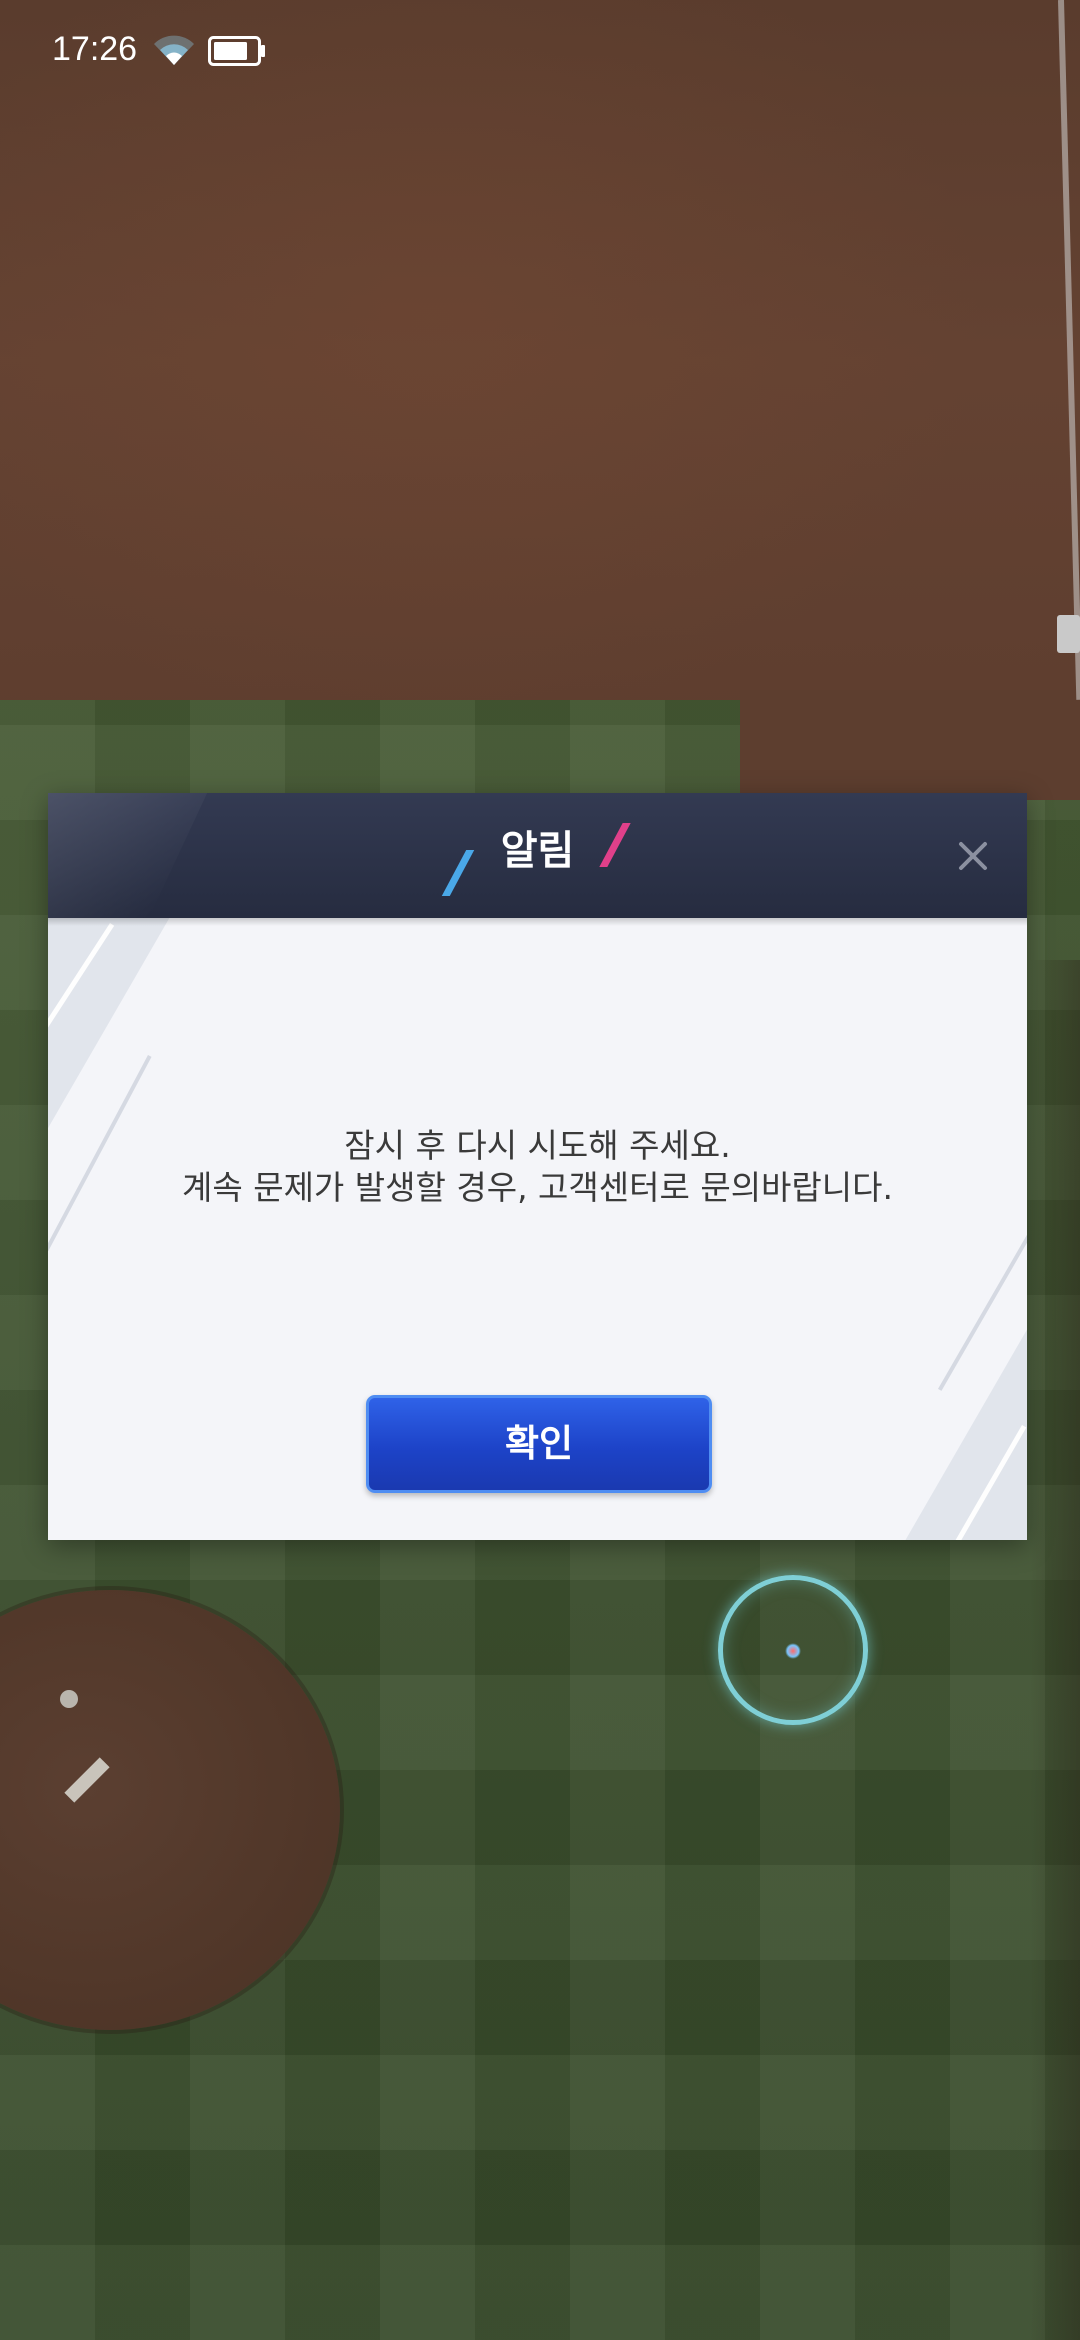  What do you see at coordinates (1068, 634) in the screenshot?
I see `base-bag` at bounding box center [1068, 634].